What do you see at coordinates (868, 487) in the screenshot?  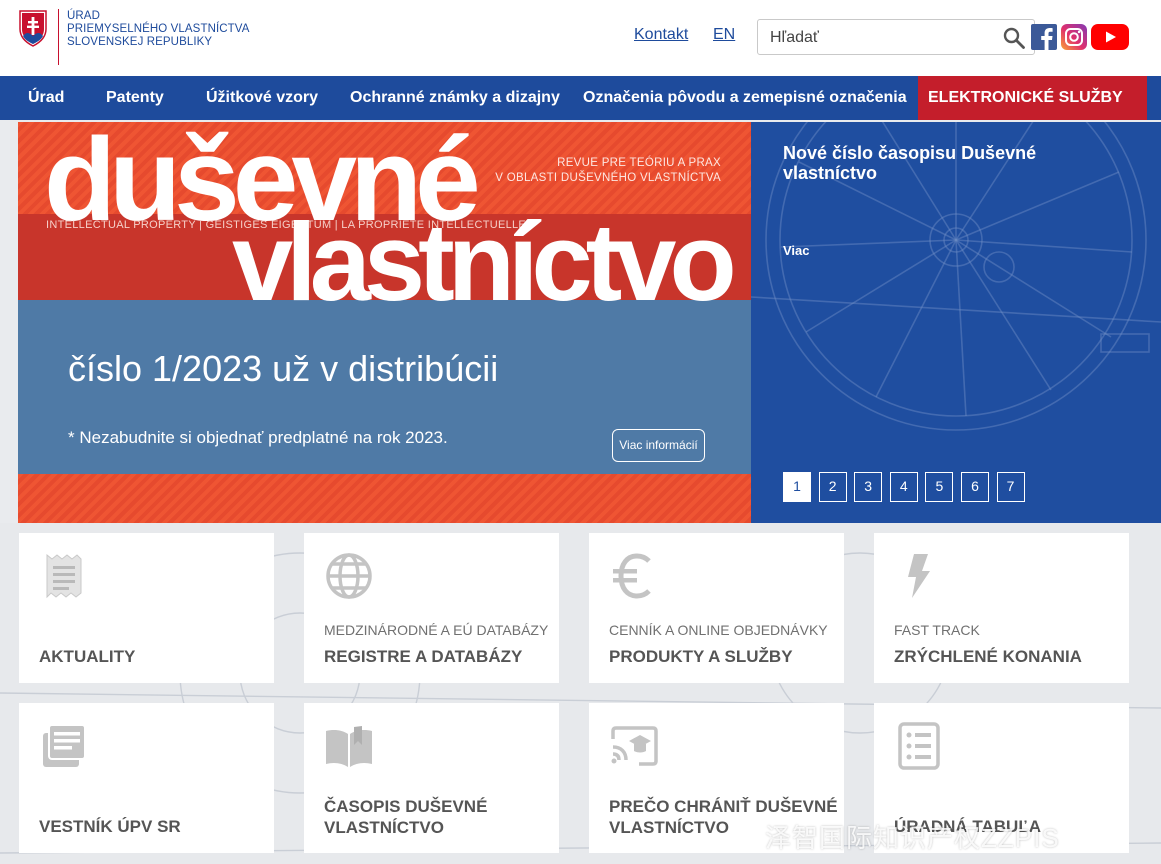 I see `slider-page-3: 3` at bounding box center [868, 487].